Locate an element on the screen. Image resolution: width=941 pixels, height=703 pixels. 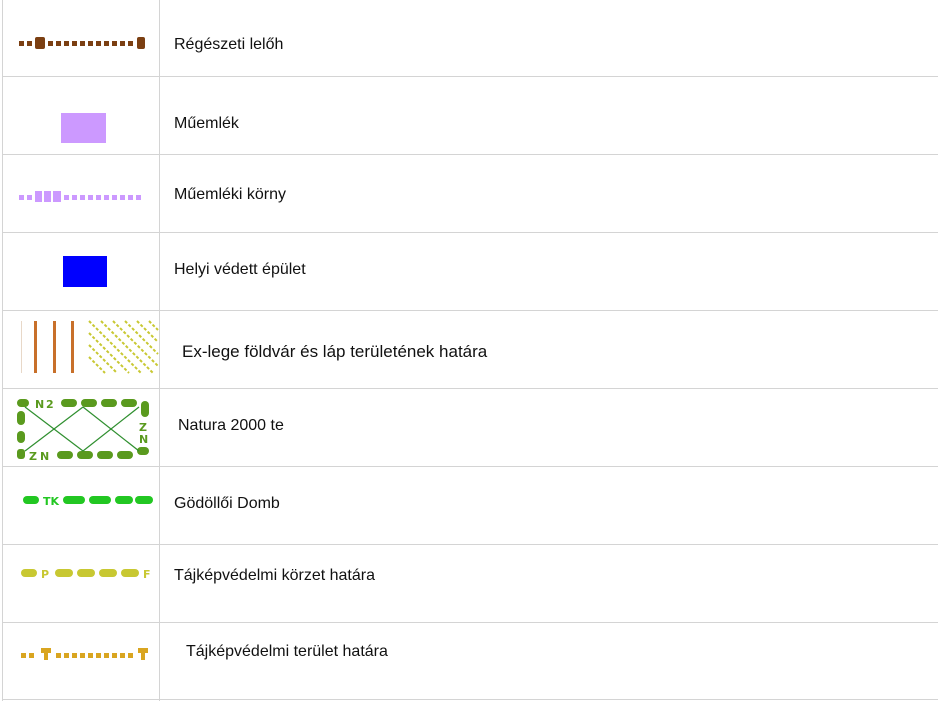
legend-item-natura-2000: N2 ZN ZN Natura 2000 te is located at coordinates (470, 428).